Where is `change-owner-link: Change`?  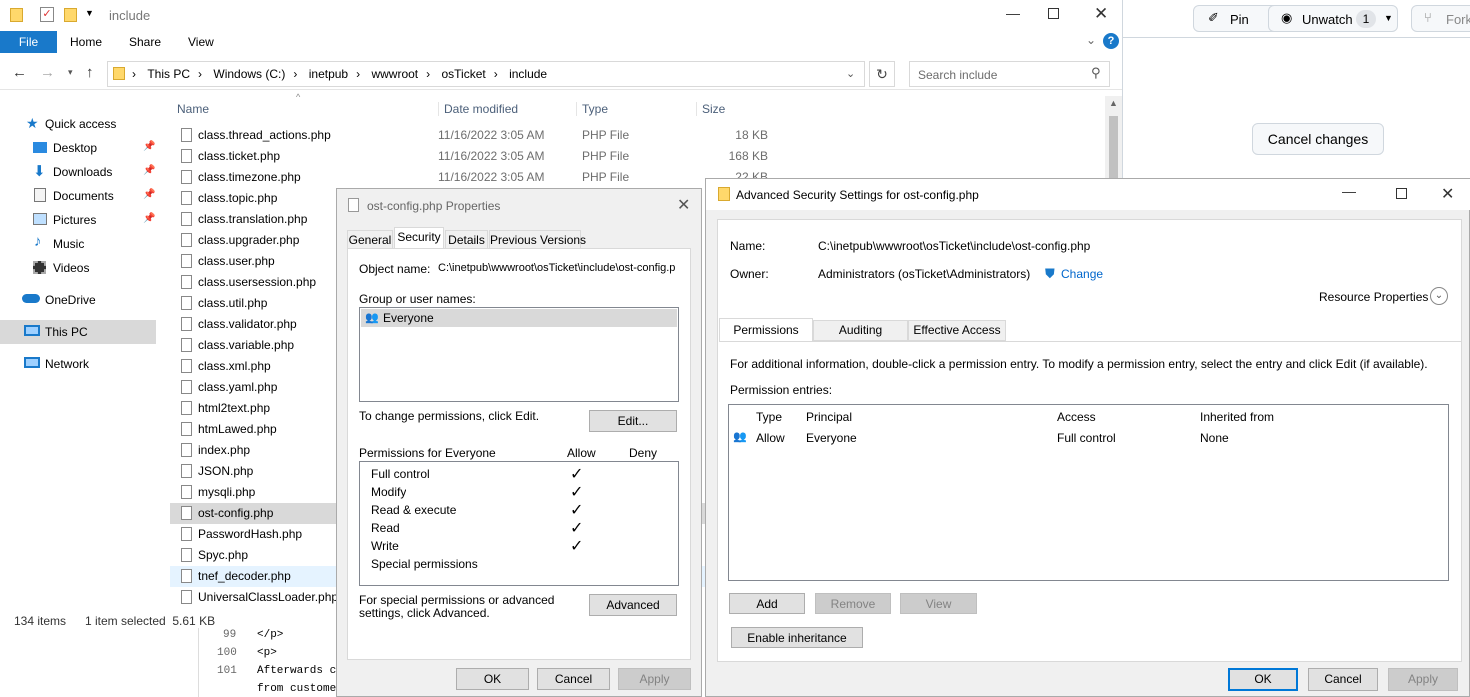
change-owner-link: Change is located at coordinates (1082, 274).